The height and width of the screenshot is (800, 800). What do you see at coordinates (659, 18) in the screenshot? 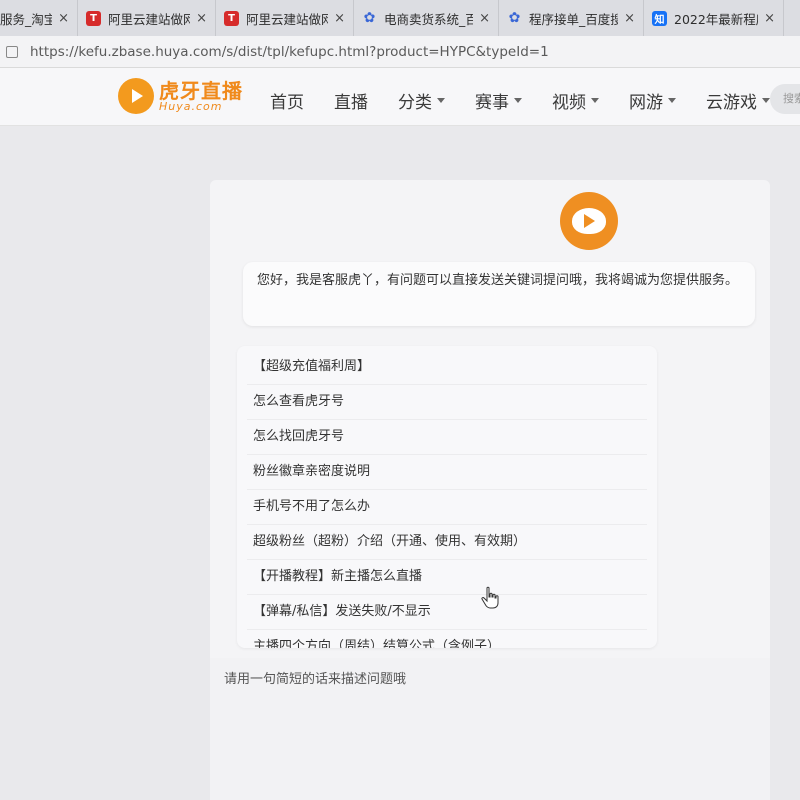
I see `zhihu-icon: 知` at bounding box center [659, 18].